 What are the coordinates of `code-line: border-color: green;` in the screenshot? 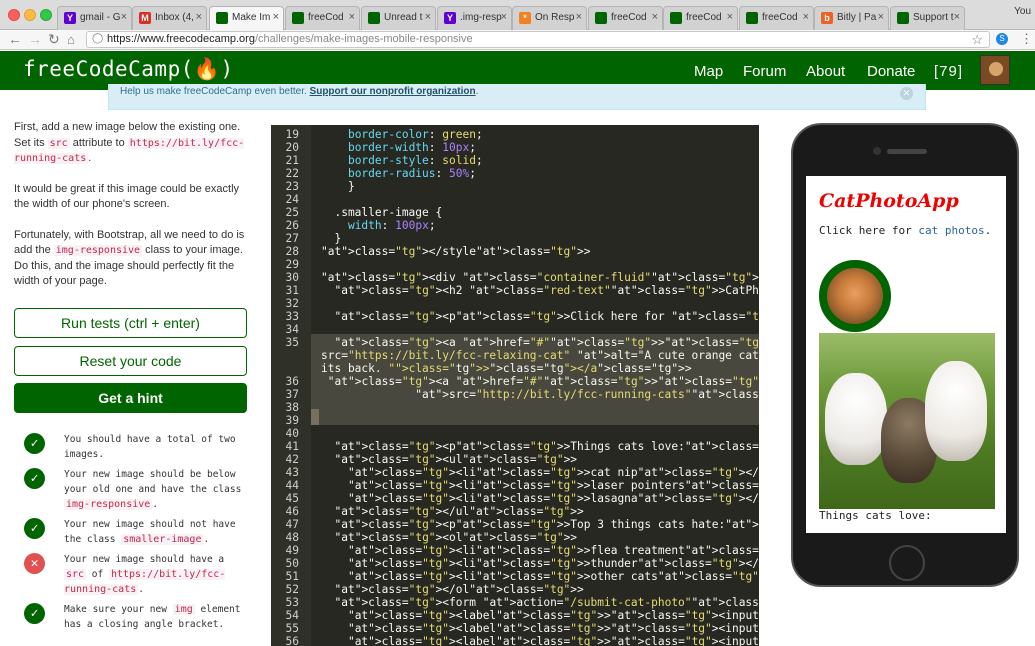 It's located at (402, 134).